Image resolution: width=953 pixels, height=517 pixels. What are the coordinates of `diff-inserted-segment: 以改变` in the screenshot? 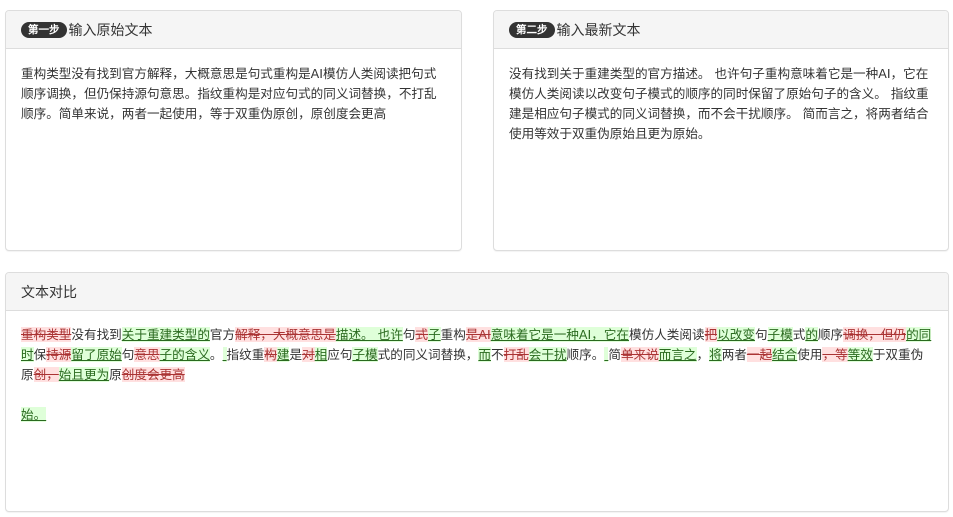 It's located at (736, 334).